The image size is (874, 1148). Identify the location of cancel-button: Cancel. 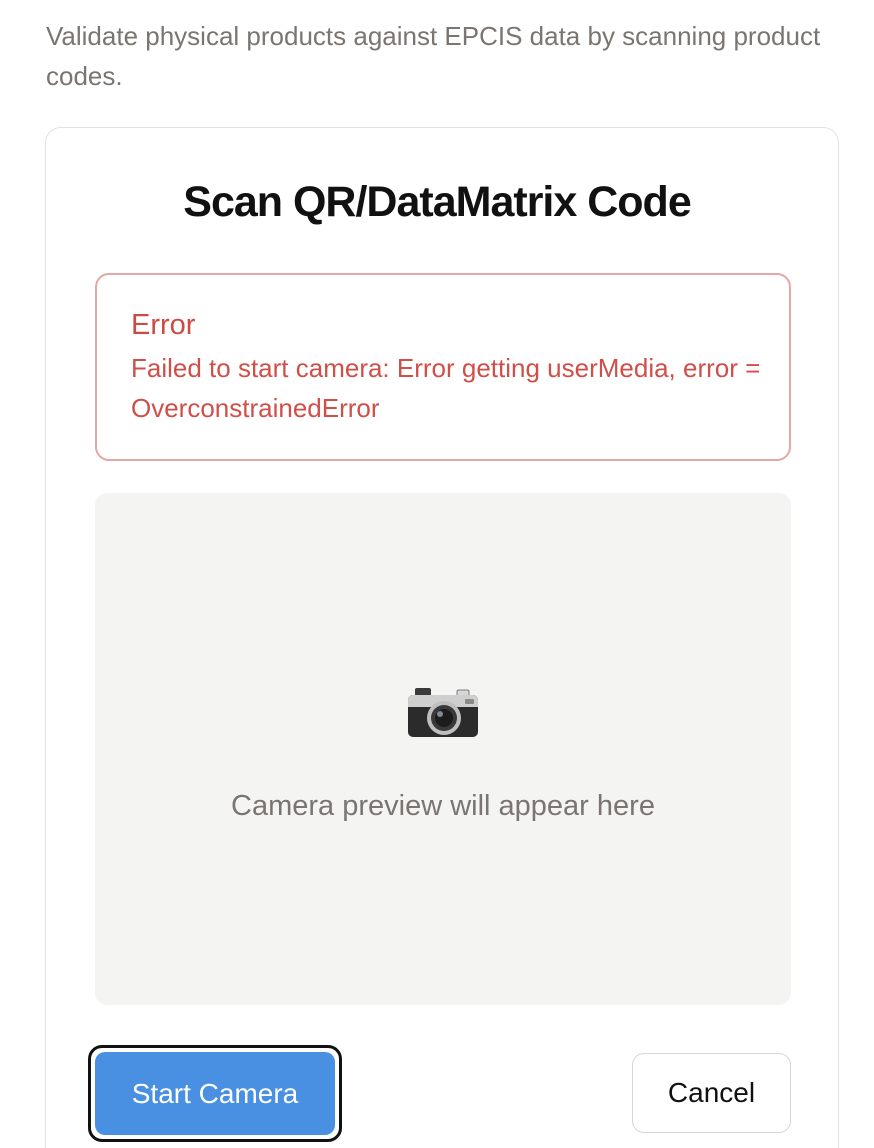
(711, 1093).